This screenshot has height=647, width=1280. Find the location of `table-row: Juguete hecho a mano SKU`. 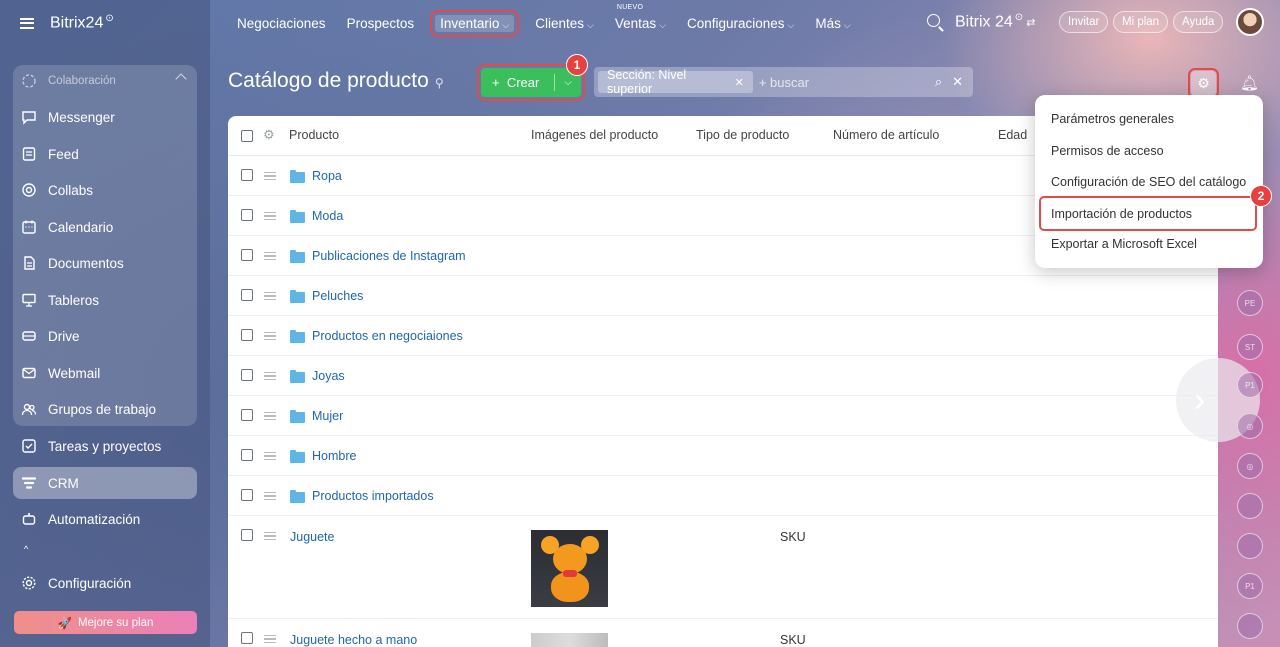

table-row: Juguete hecho a mano SKU is located at coordinates (723, 633).